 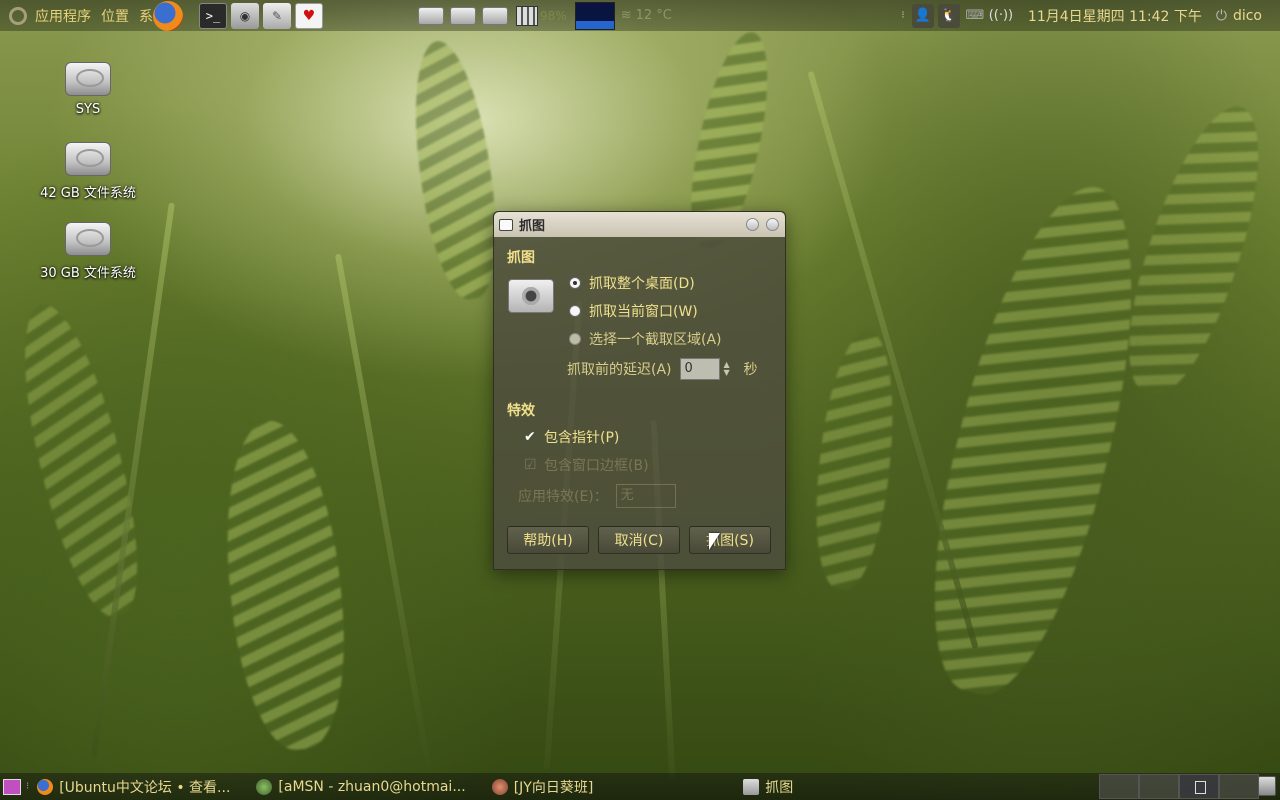 I want to click on desktop-icon-sys: SYS, so click(x=88, y=89).